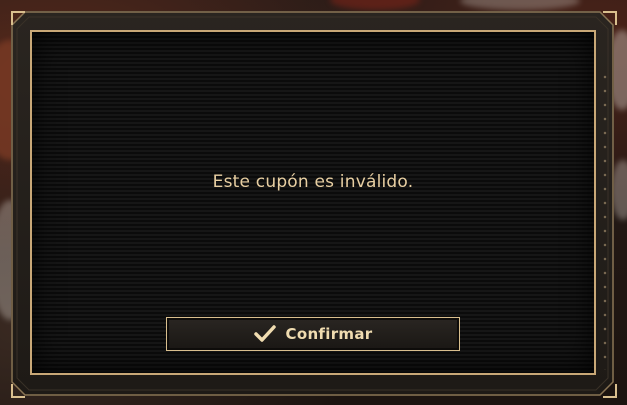 The width and height of the screenshot is (627, 405). What do you see at coordinates (313, 182) in the screenshot?
I see `dialog-message: Este cupón es inválido.` at bounding box center [313, 182].